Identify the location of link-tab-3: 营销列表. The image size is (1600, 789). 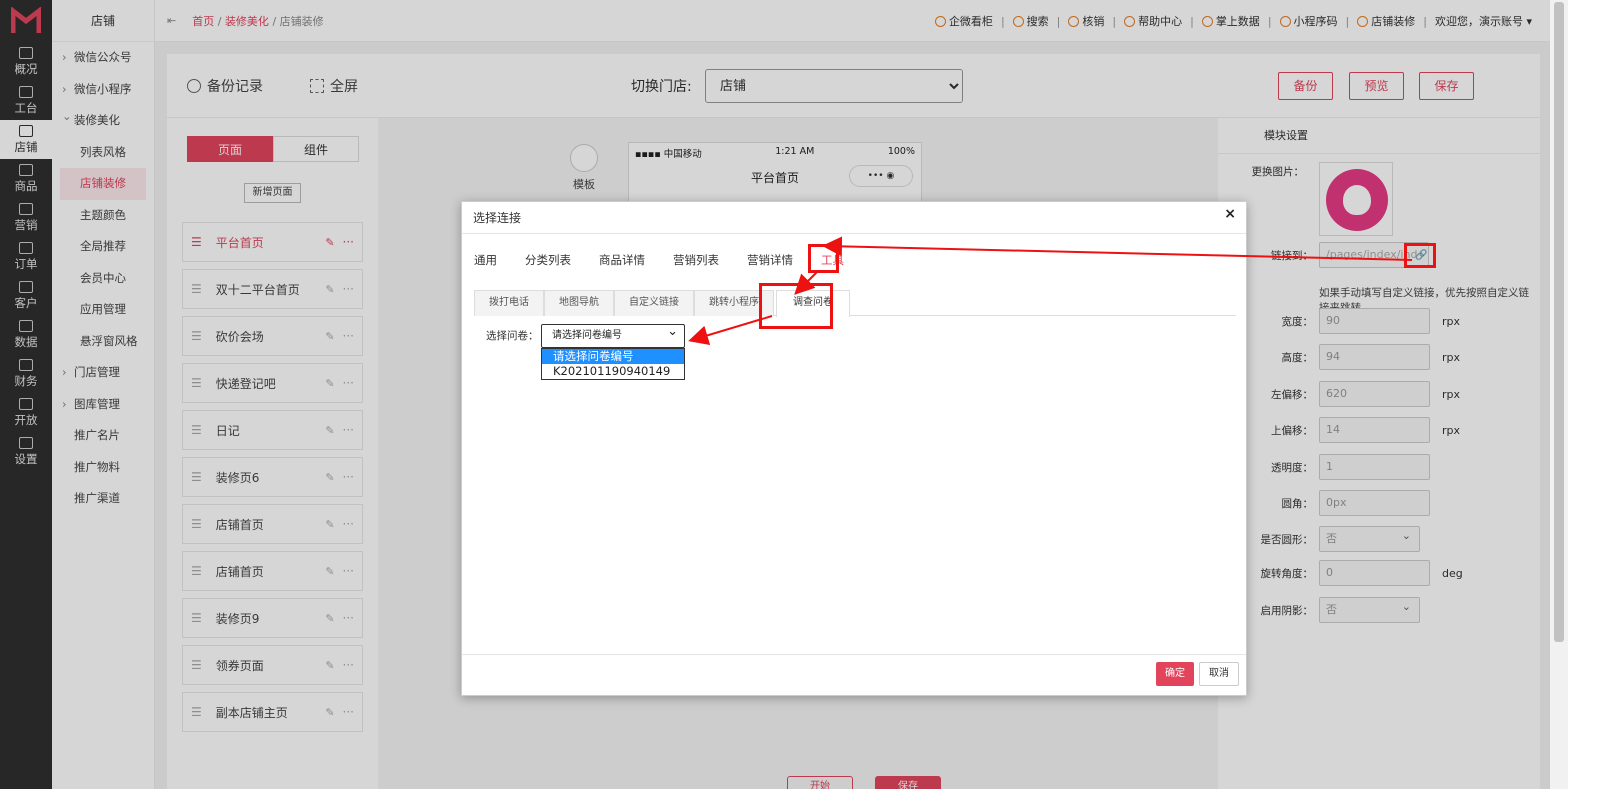
(696, 260).